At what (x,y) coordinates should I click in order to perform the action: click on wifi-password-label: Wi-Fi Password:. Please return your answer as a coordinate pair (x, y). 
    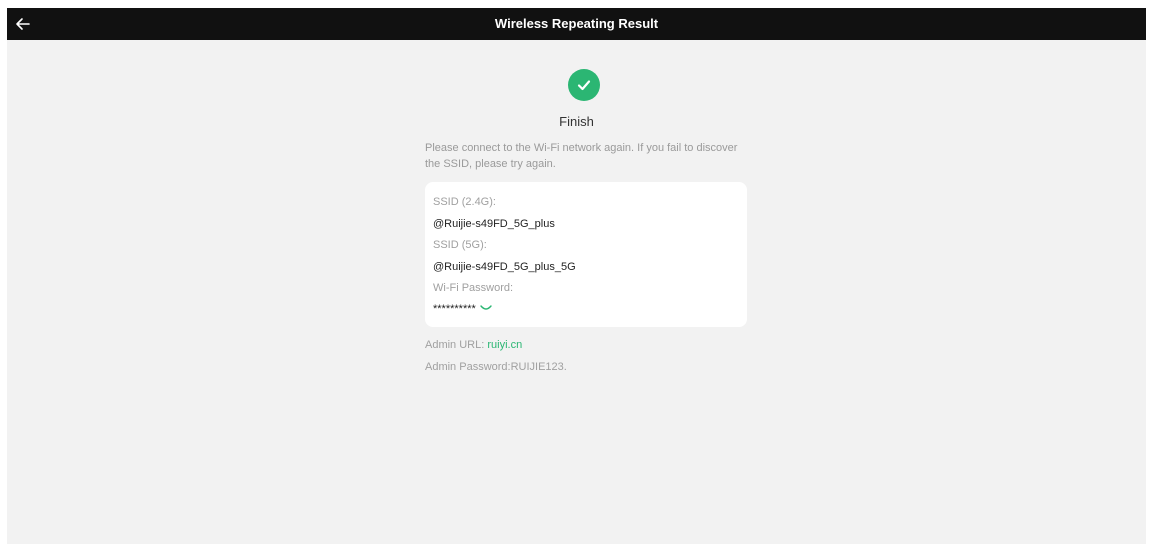
    Looking at the image, I should click on (473, 288).